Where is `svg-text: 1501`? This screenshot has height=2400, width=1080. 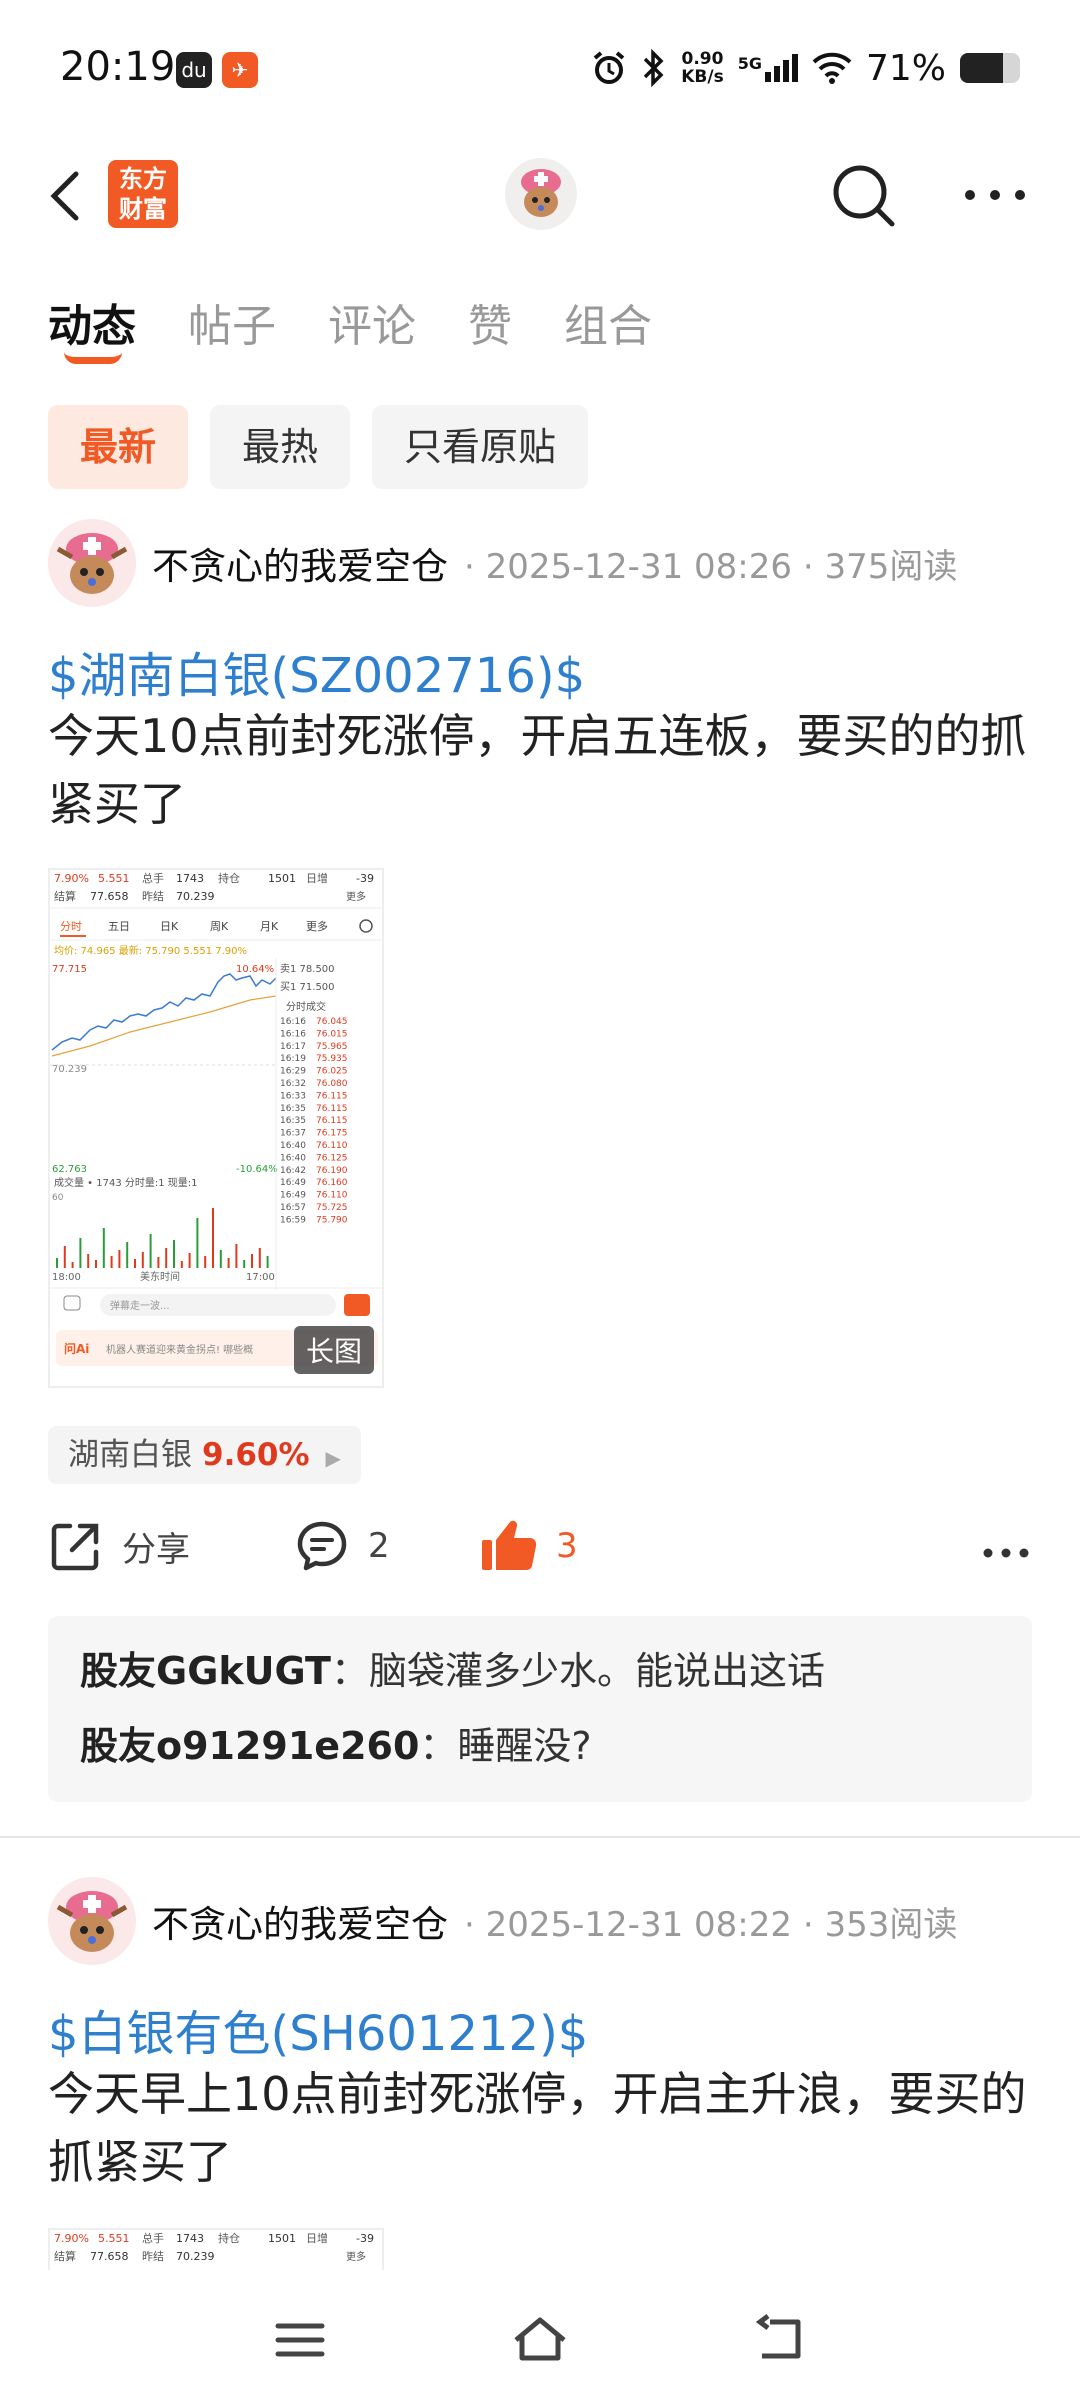
svg-text: 1501 is located at coordinates (282, 2238).